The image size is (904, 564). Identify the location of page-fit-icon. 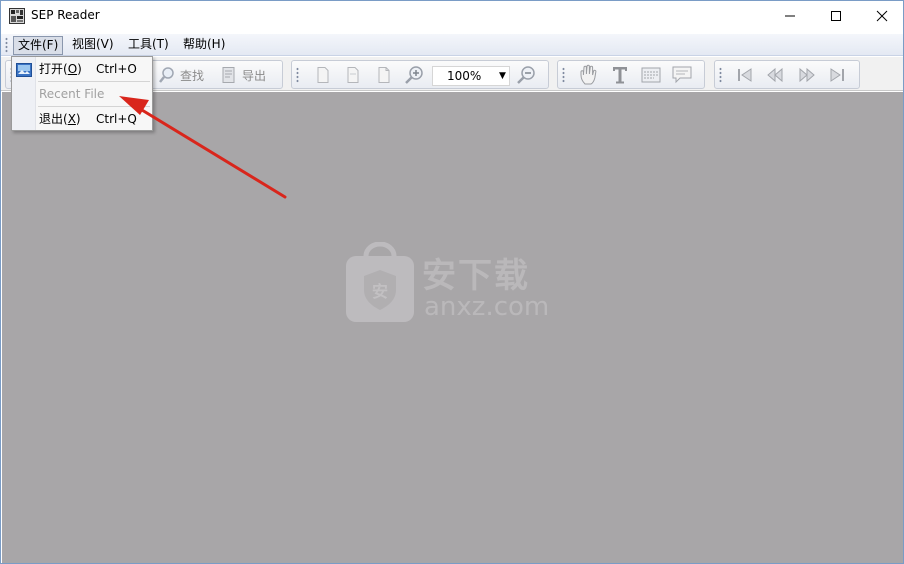
(384, 75).